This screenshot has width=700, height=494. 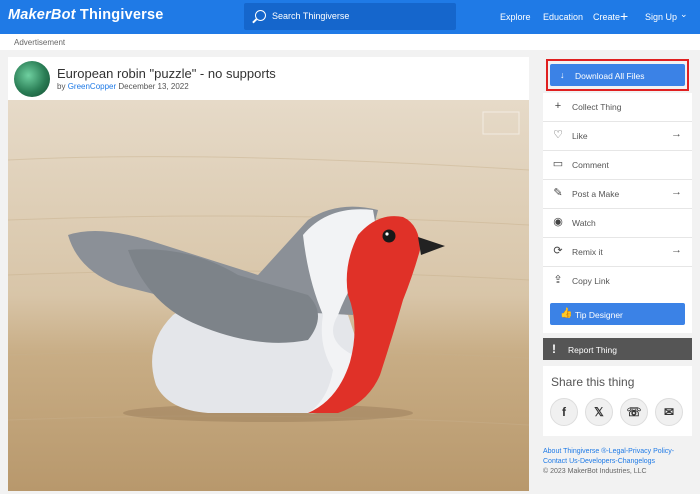 I want to click on thumbs-up-icon: 👍, so click(x=566, y=313).